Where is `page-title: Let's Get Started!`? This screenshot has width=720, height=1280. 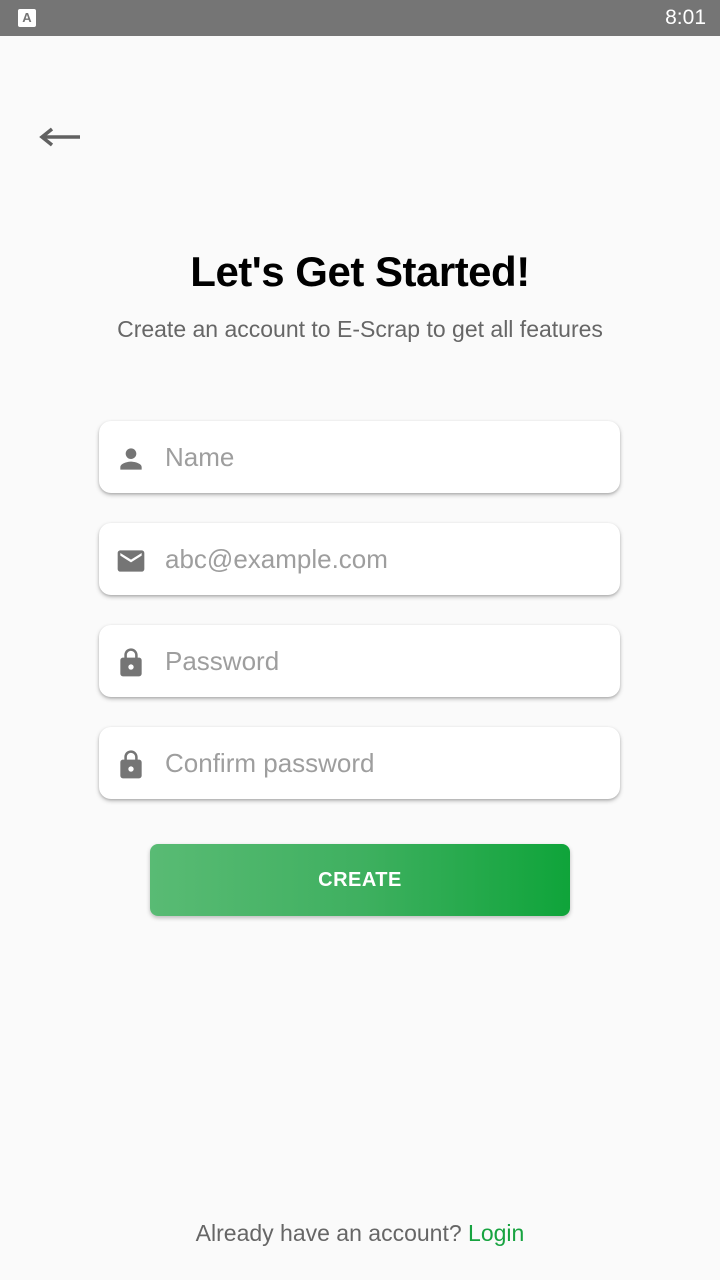
page-title: Let's Get Started! is located at coordinates (360, 271).